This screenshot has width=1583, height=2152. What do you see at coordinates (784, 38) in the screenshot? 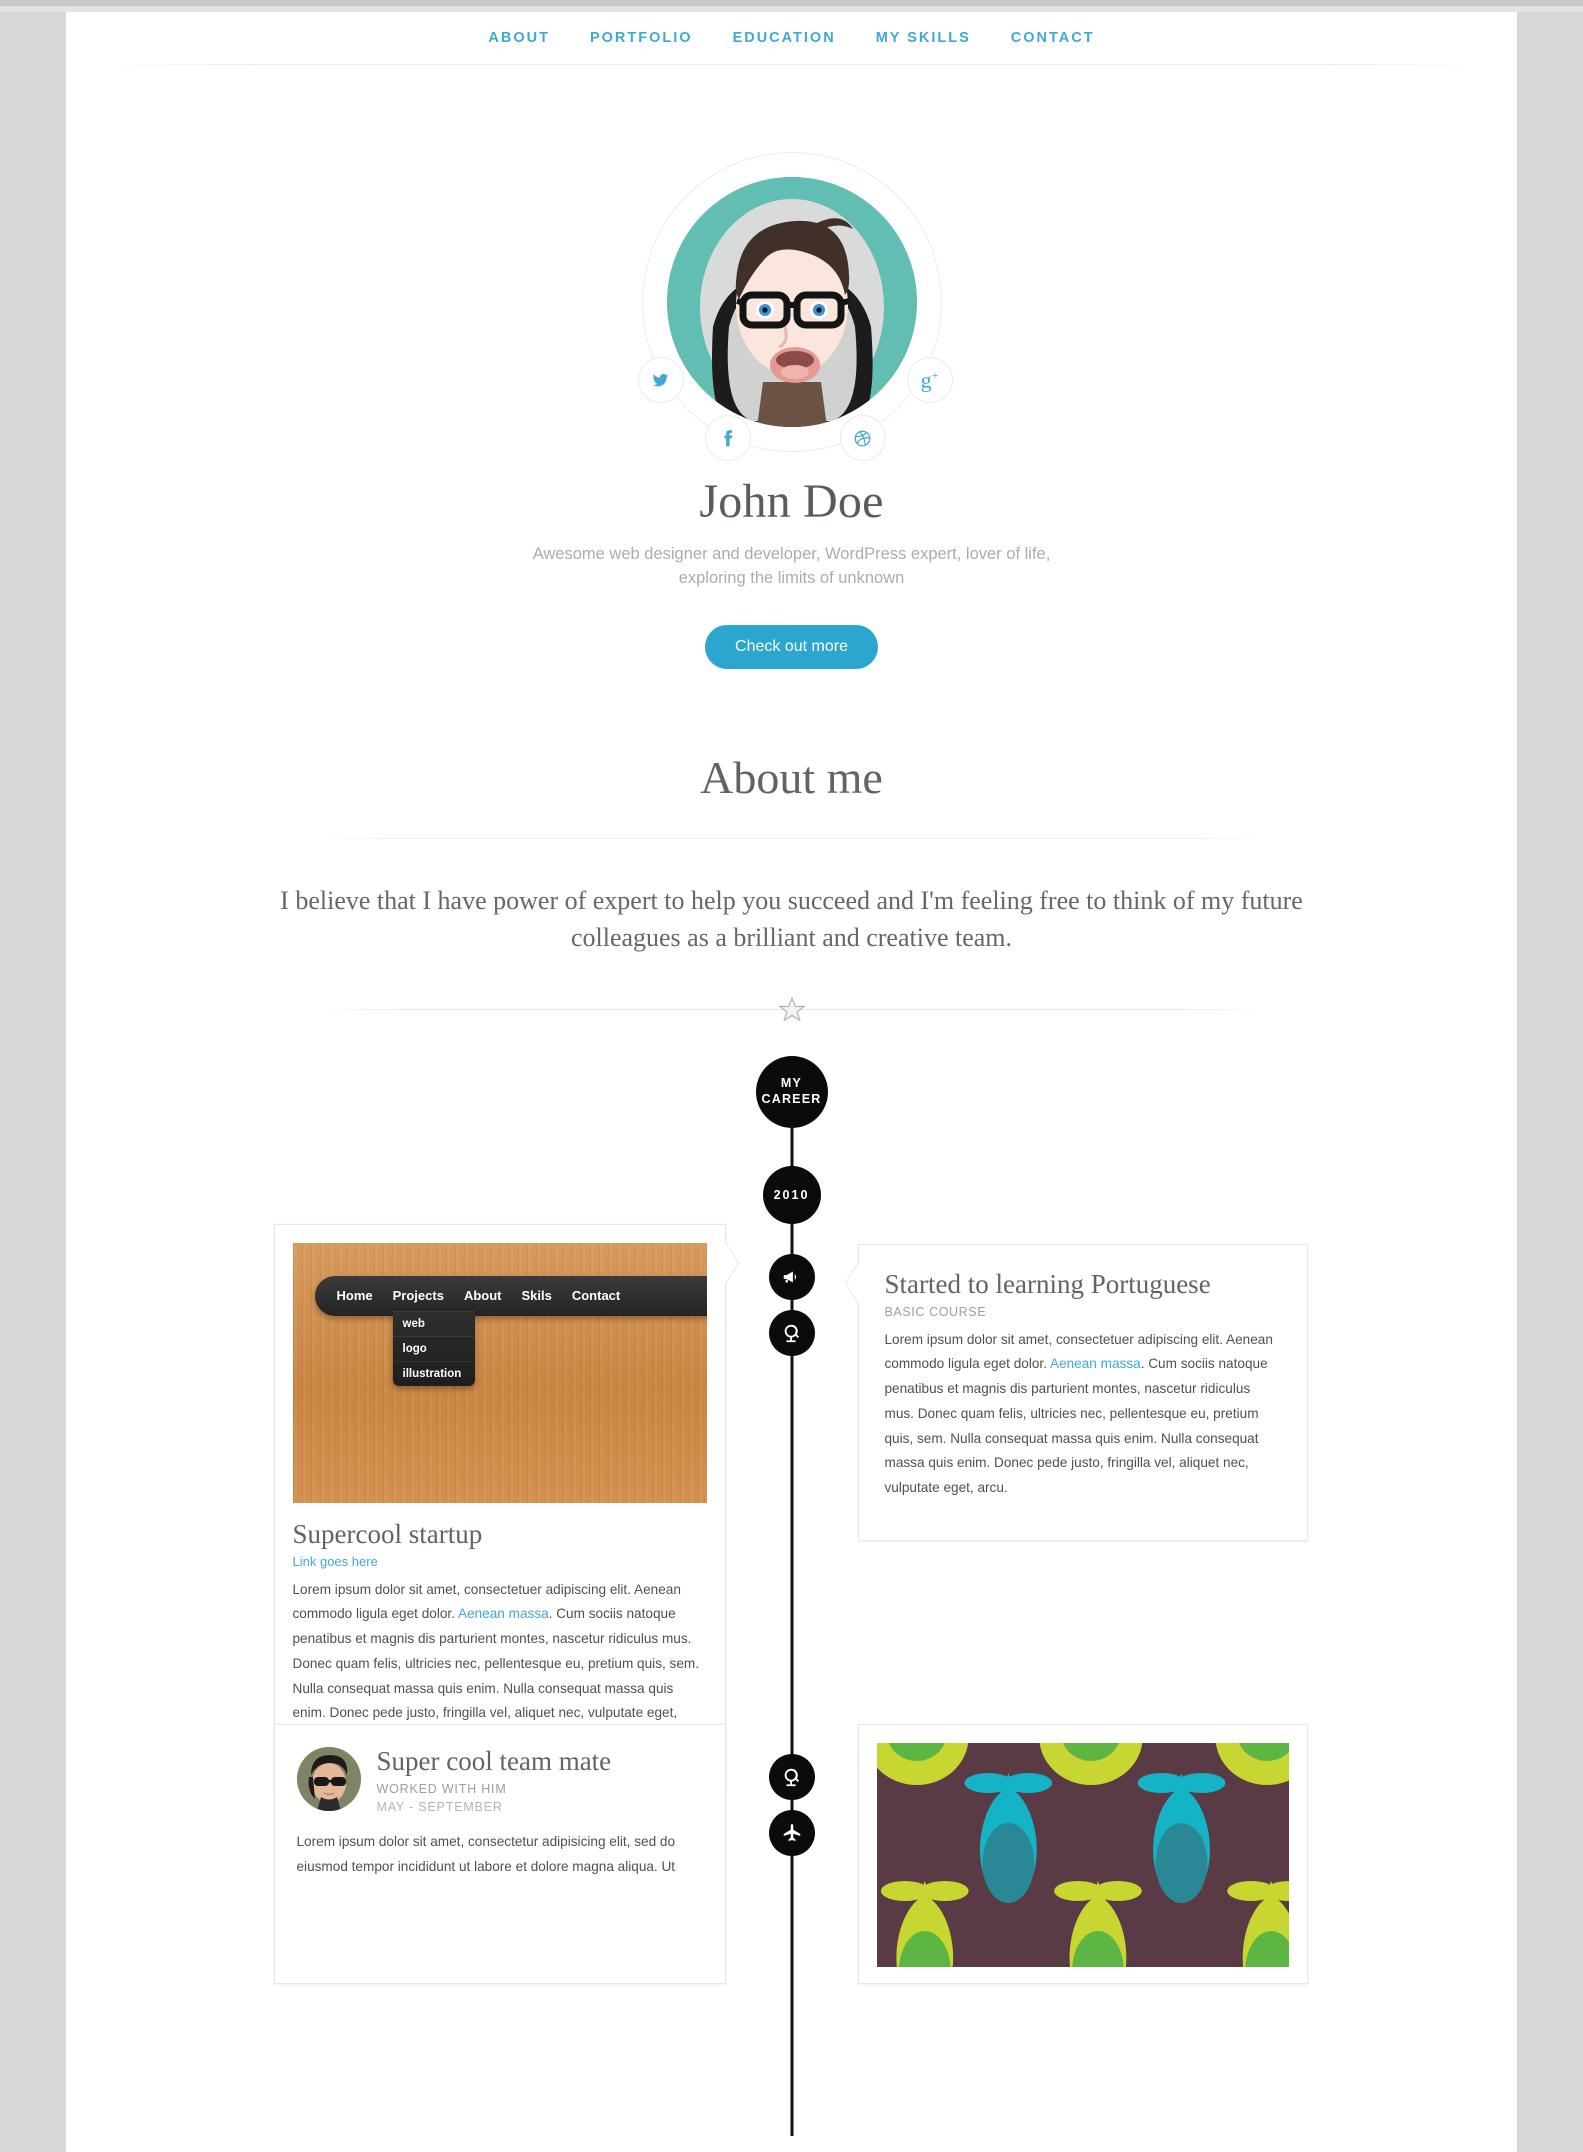
I see `nav-item-education: EDUCATION` at bounding box center [784, 38].